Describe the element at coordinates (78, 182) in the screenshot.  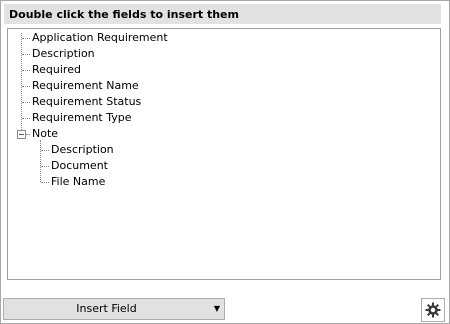
I see `tree-item-note-file-name: File Name` at that location.